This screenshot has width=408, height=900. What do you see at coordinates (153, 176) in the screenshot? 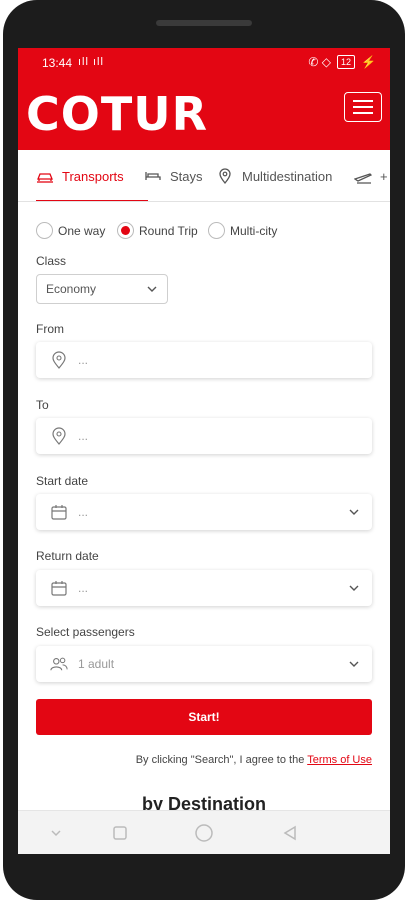
I see `bed-icon` at bounding box center [153, 176].